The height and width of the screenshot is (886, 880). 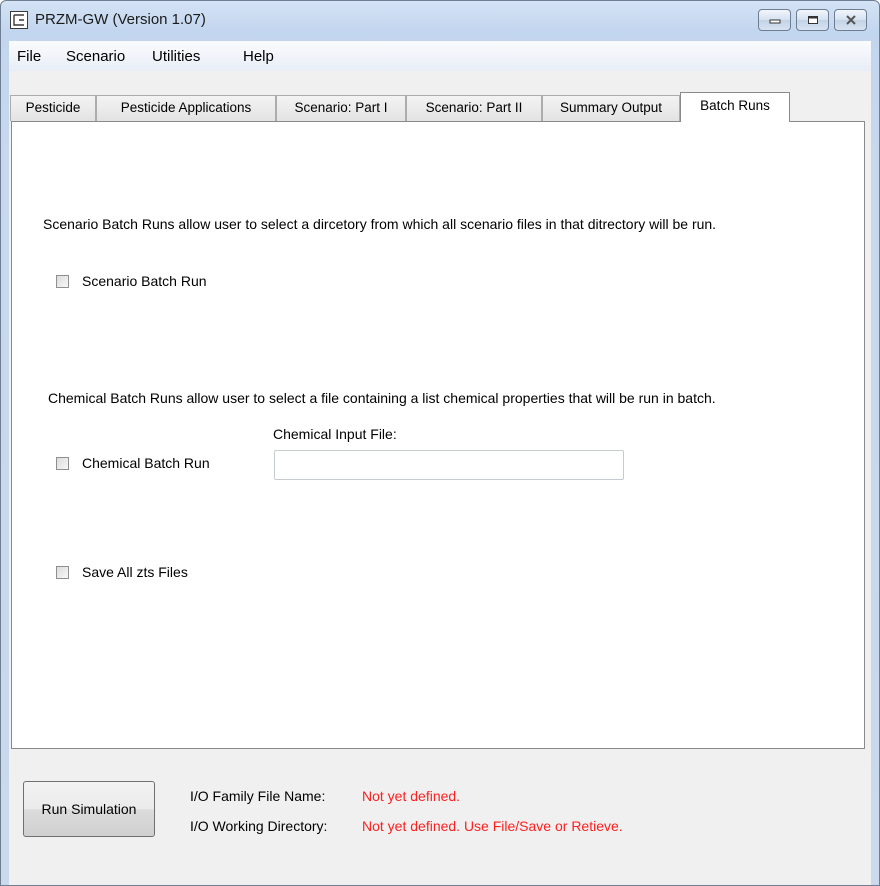 I want to click on run-simulation-button: Run Simulation, so click(x=89, y=809).